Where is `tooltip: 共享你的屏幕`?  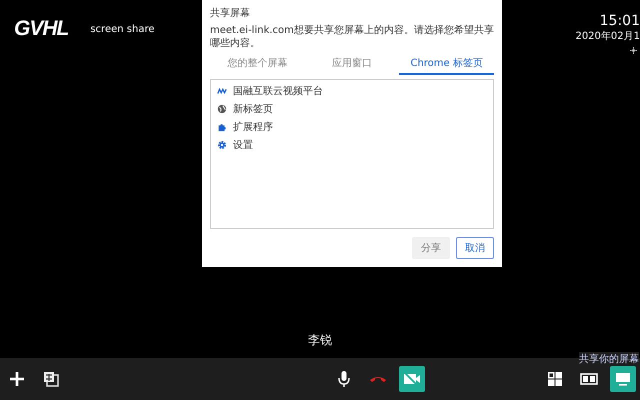 tooltip: 共享你的屏幕 is located at coordinates (609, 359).